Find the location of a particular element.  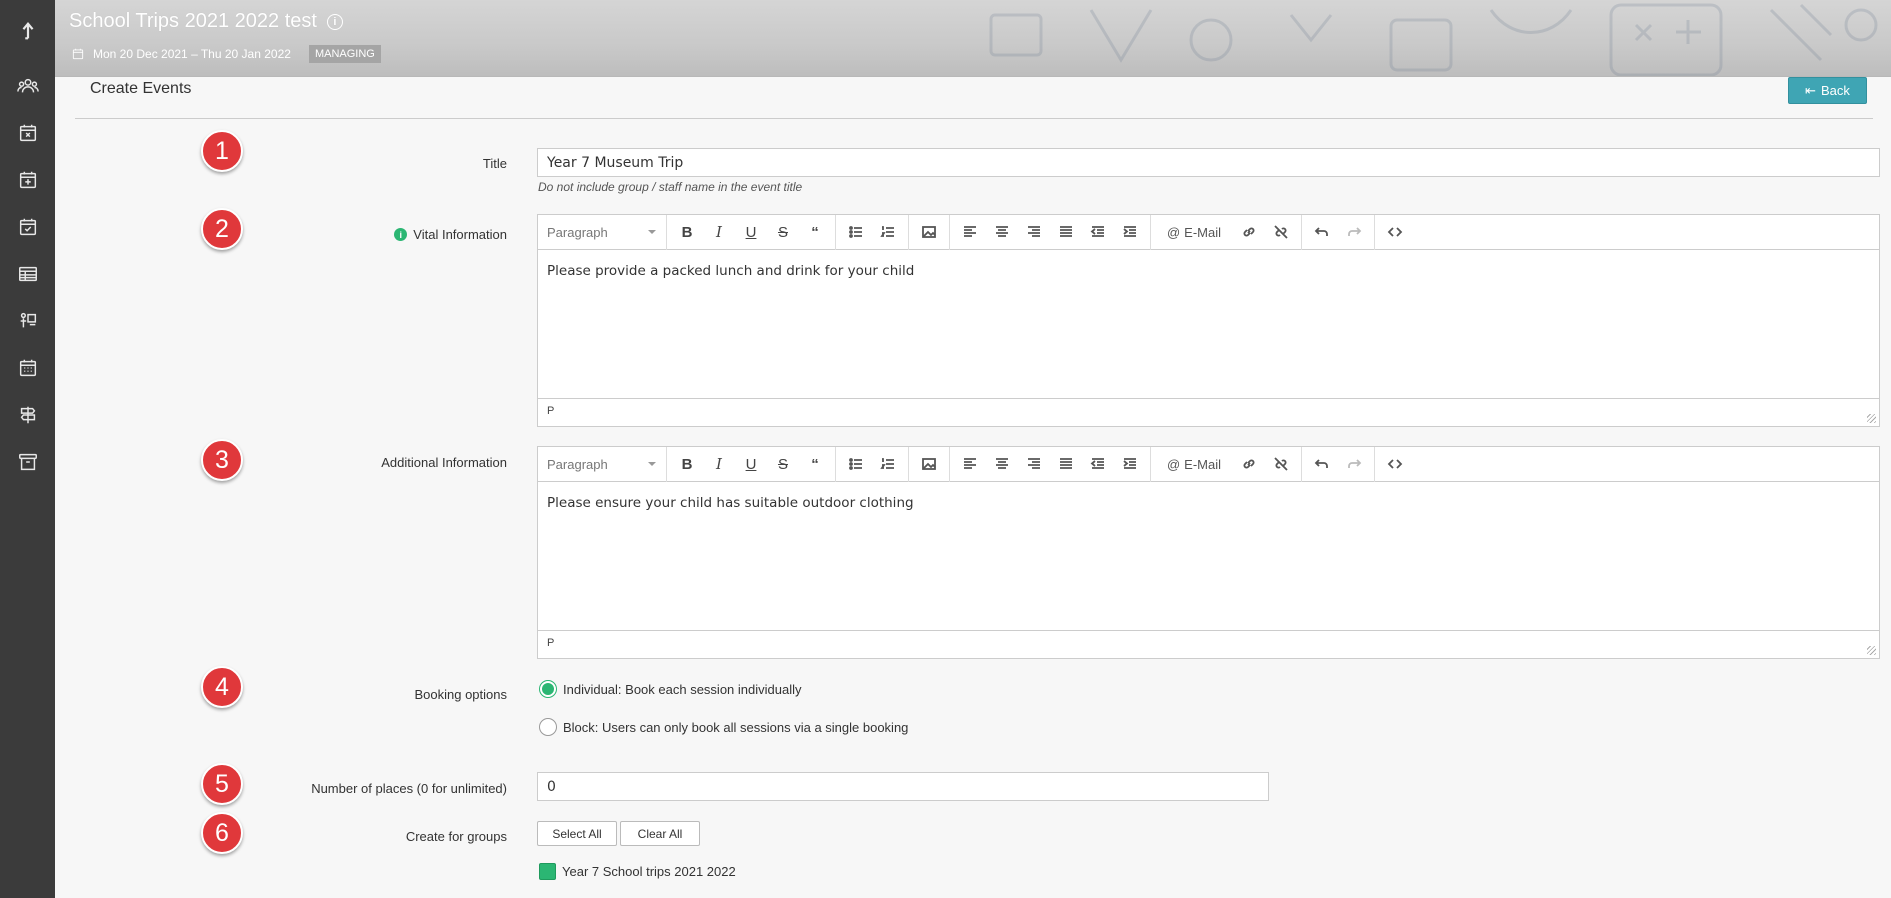

archive-icon is located at coordinates (27, 461).